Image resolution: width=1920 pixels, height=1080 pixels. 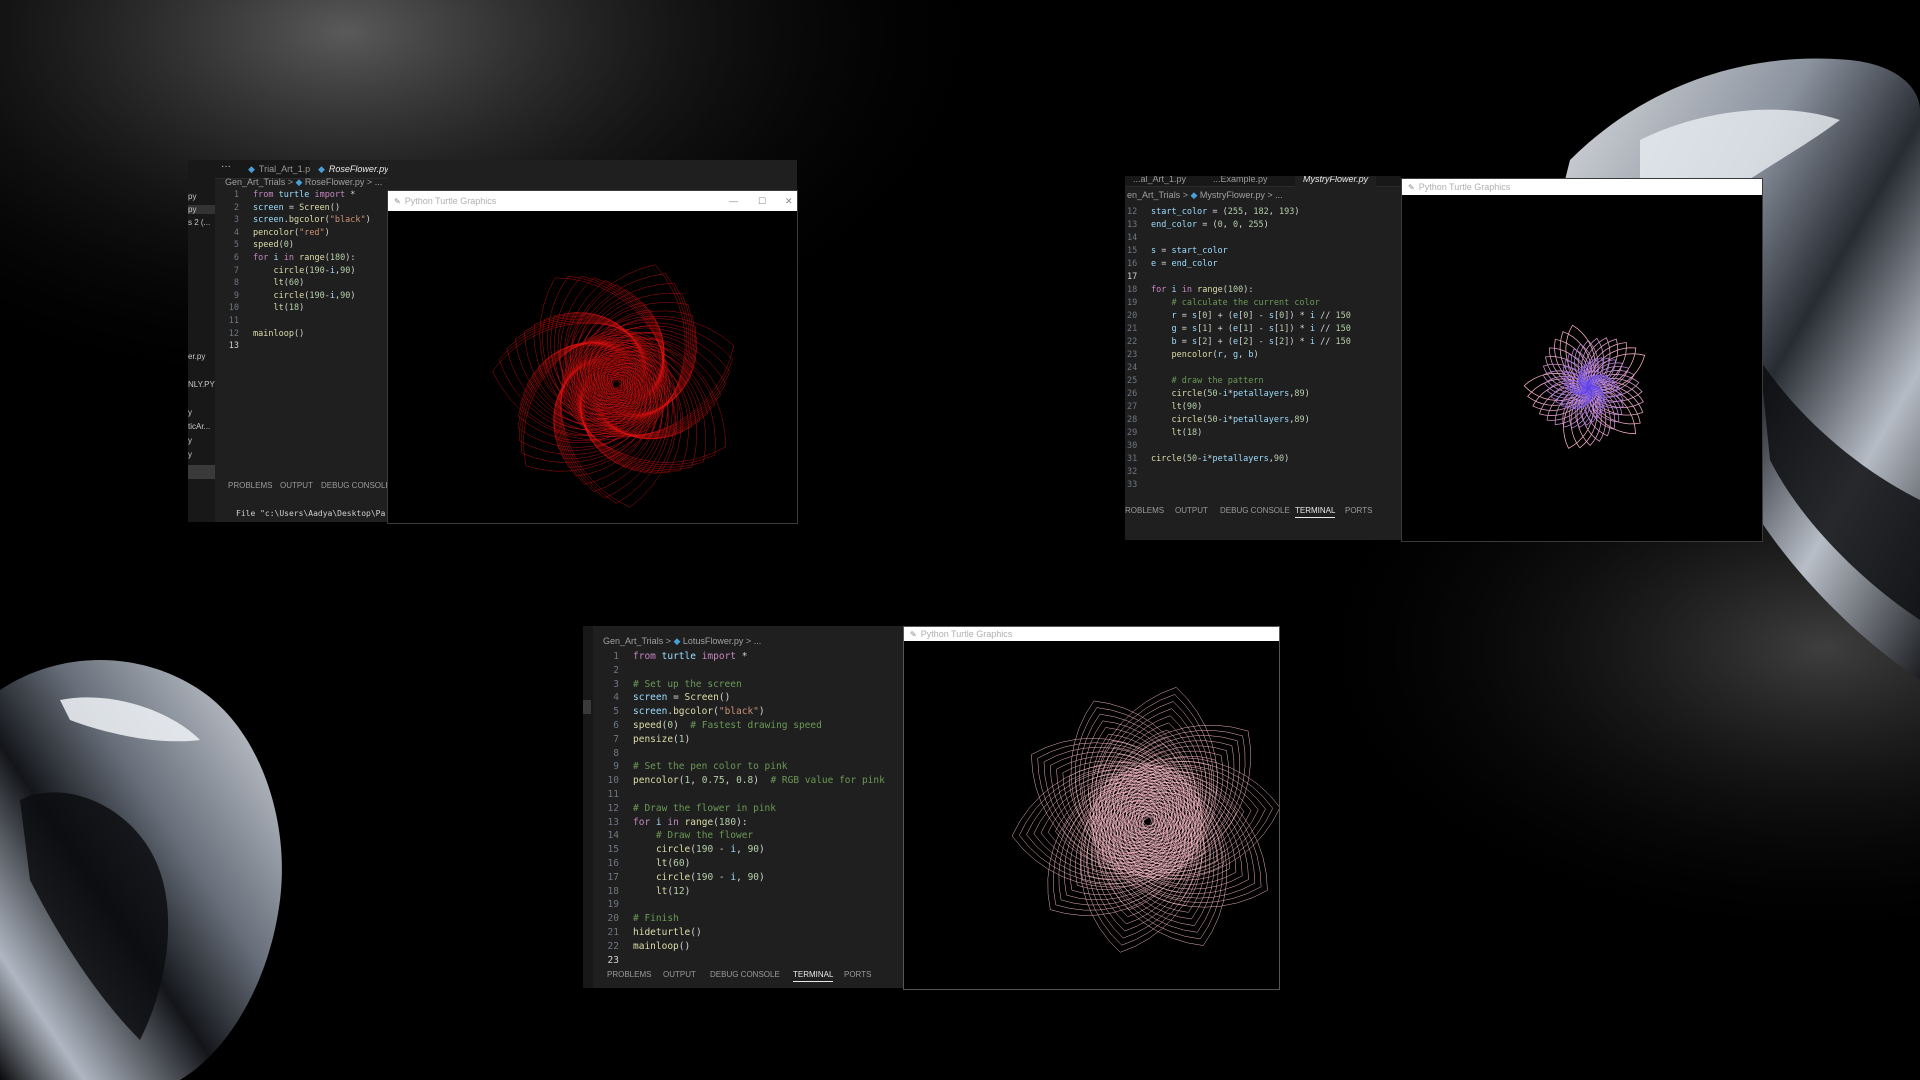 What do you see at coordinates (745, 685) in the screenshot?
I see `code-line: 3 # Set up the screen` at bounding box center [745, 685].